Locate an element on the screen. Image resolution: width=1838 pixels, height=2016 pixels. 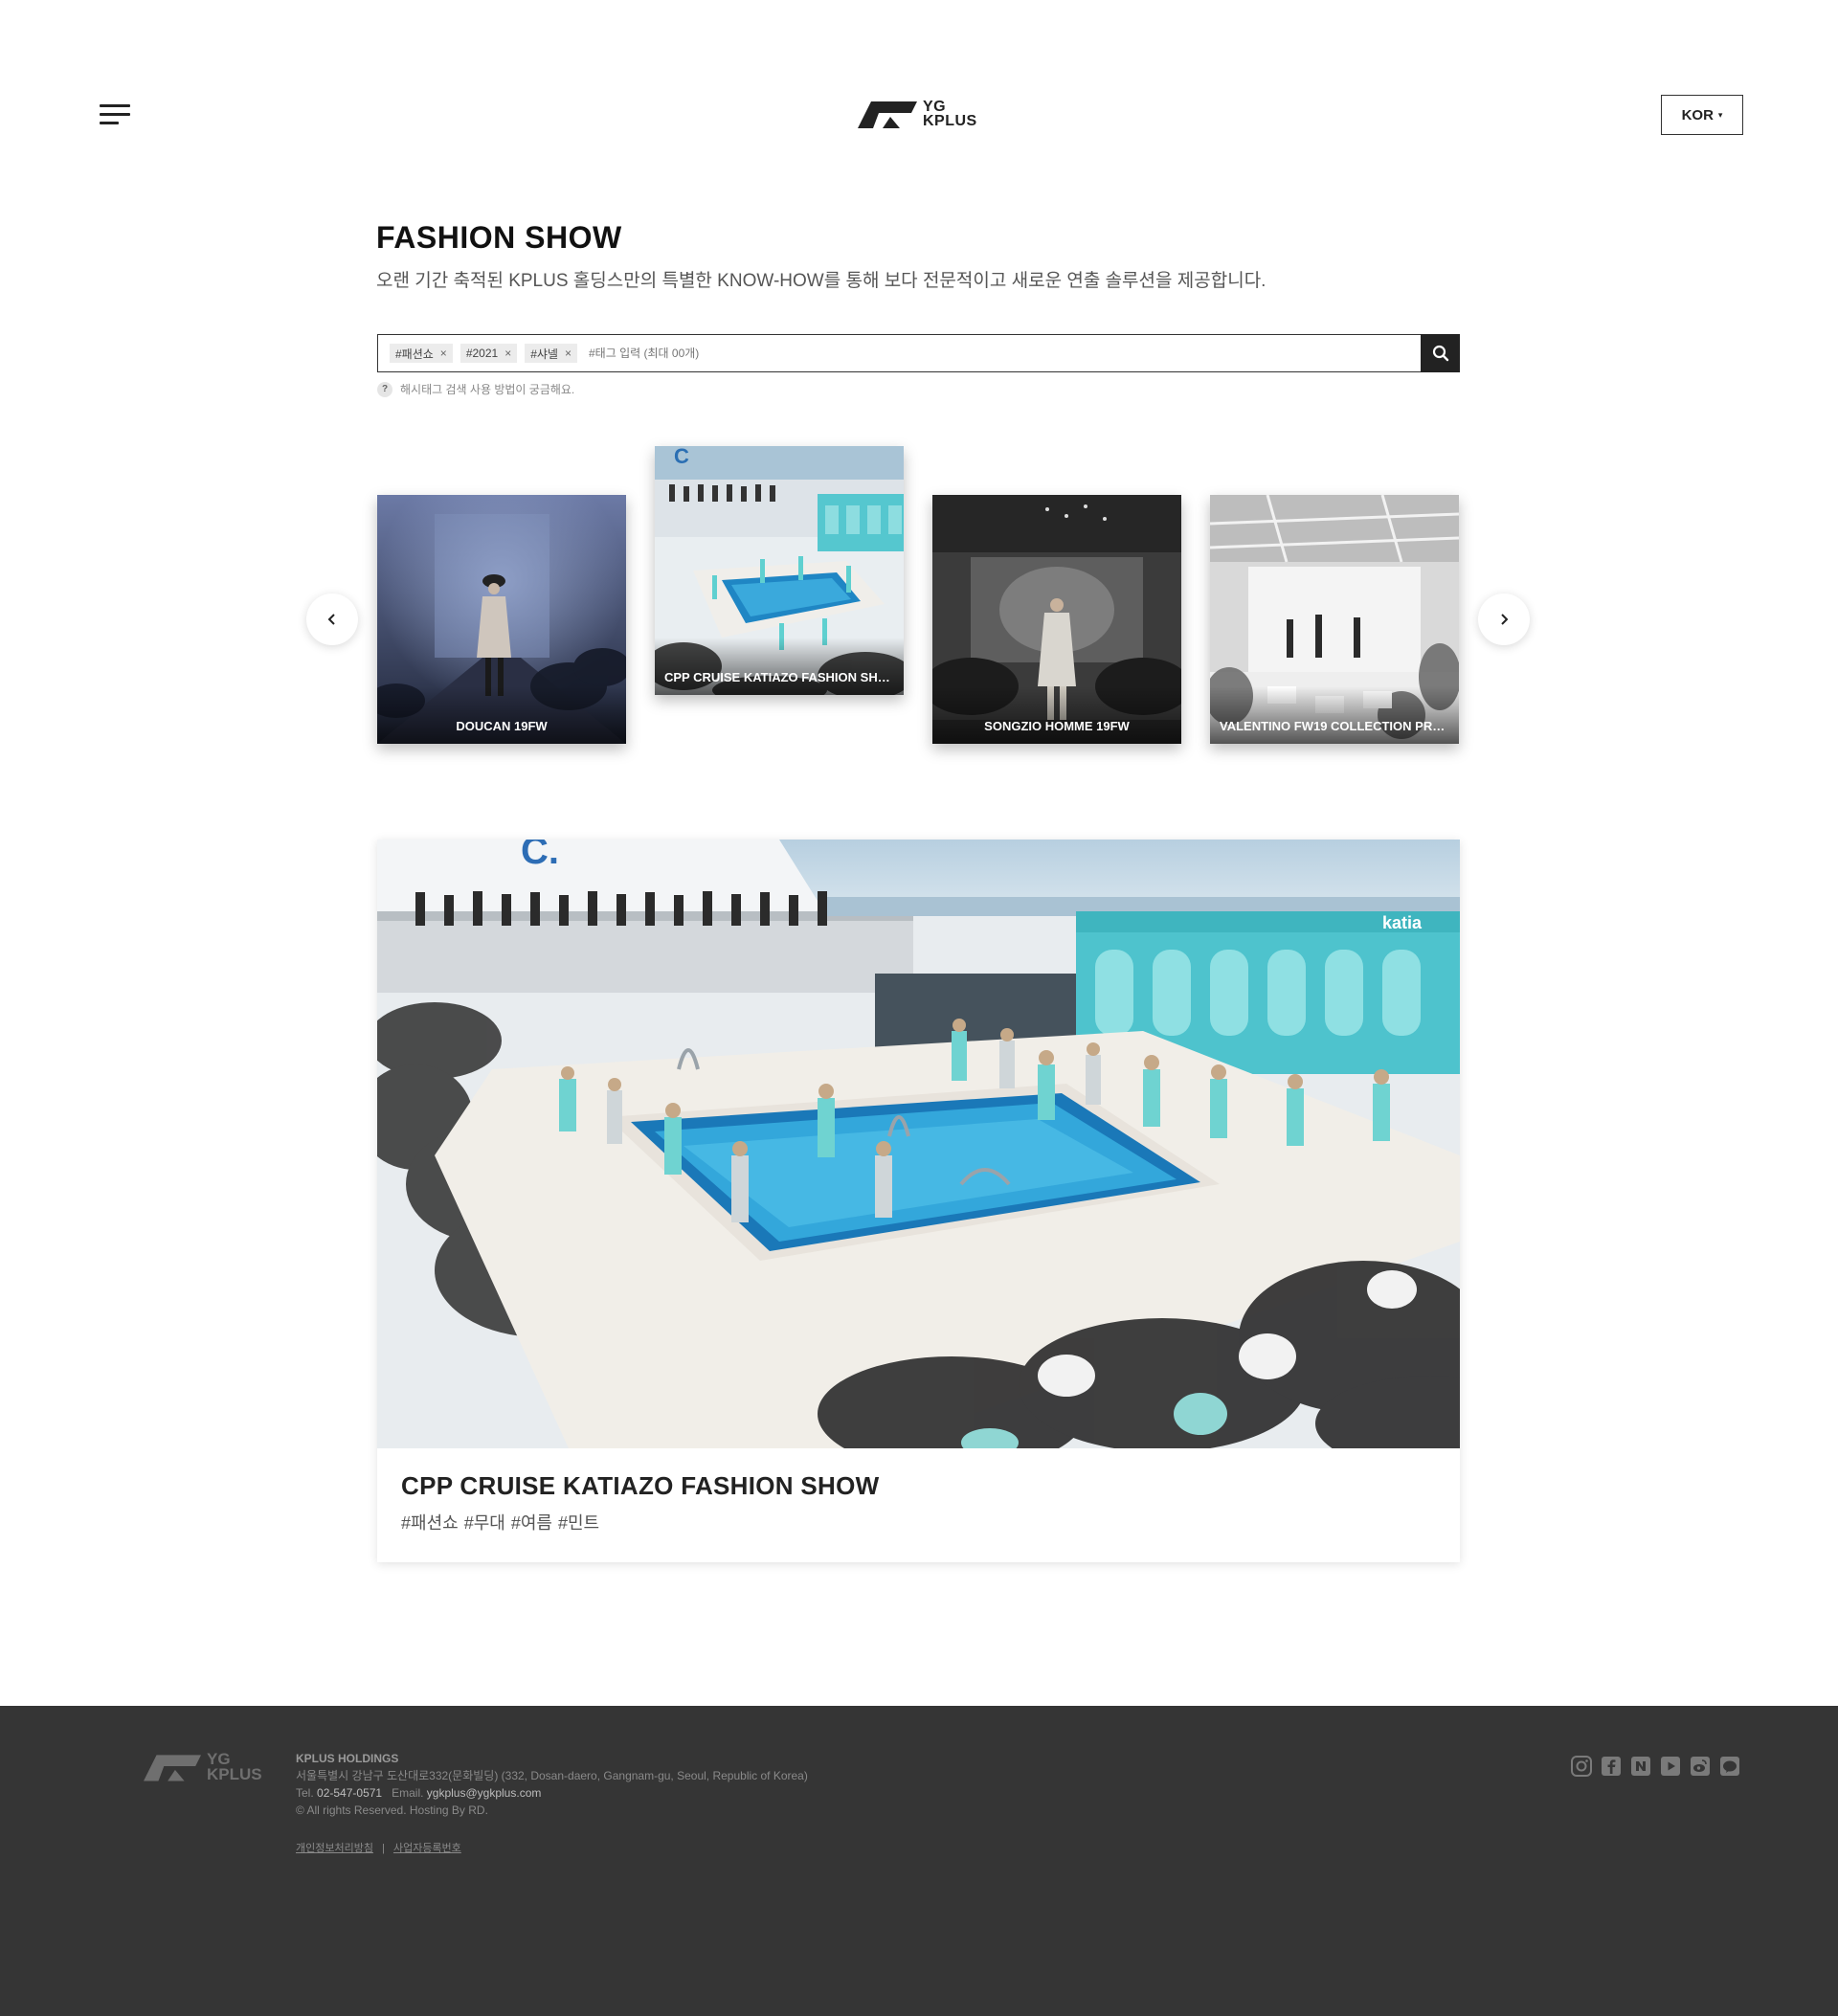
hashtag: #패션쇼 is located at coordinates (430, 1522).